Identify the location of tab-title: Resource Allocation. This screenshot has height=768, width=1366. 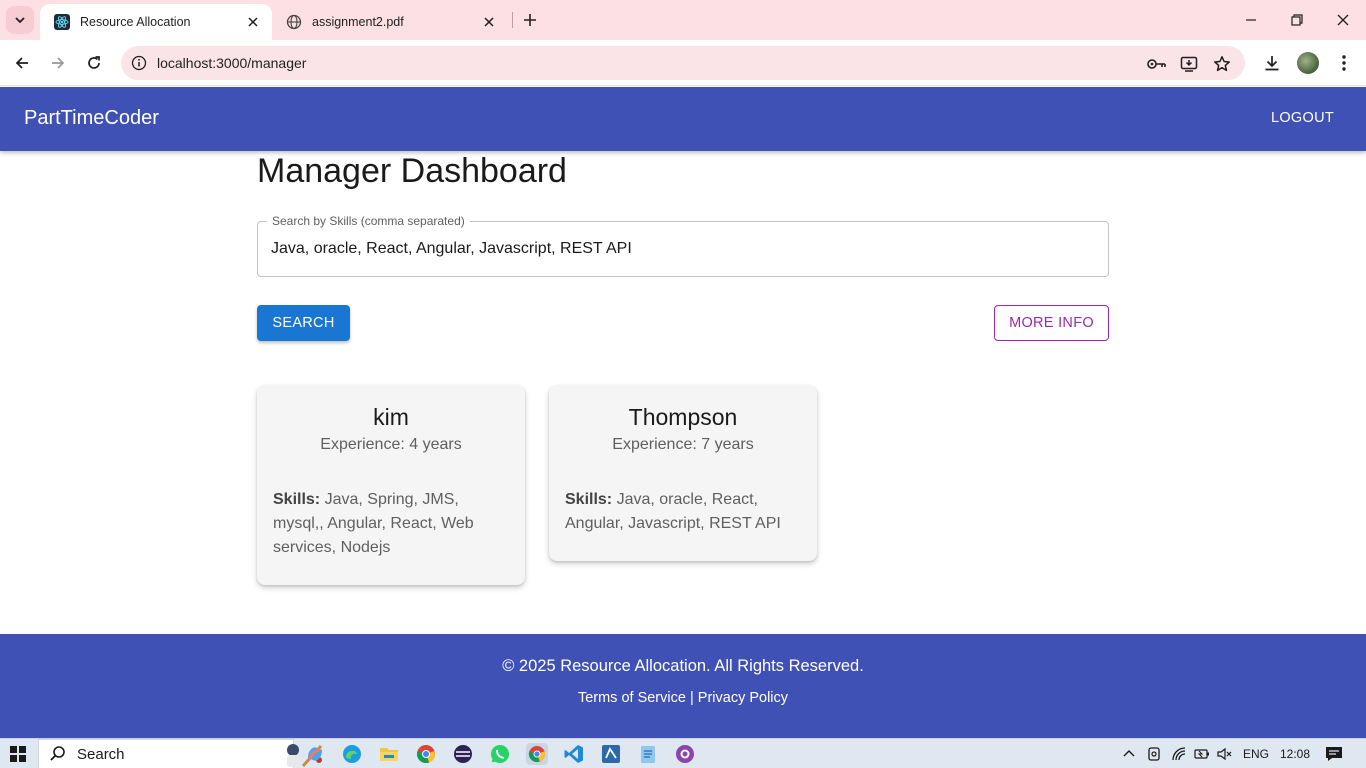
(135, 22).